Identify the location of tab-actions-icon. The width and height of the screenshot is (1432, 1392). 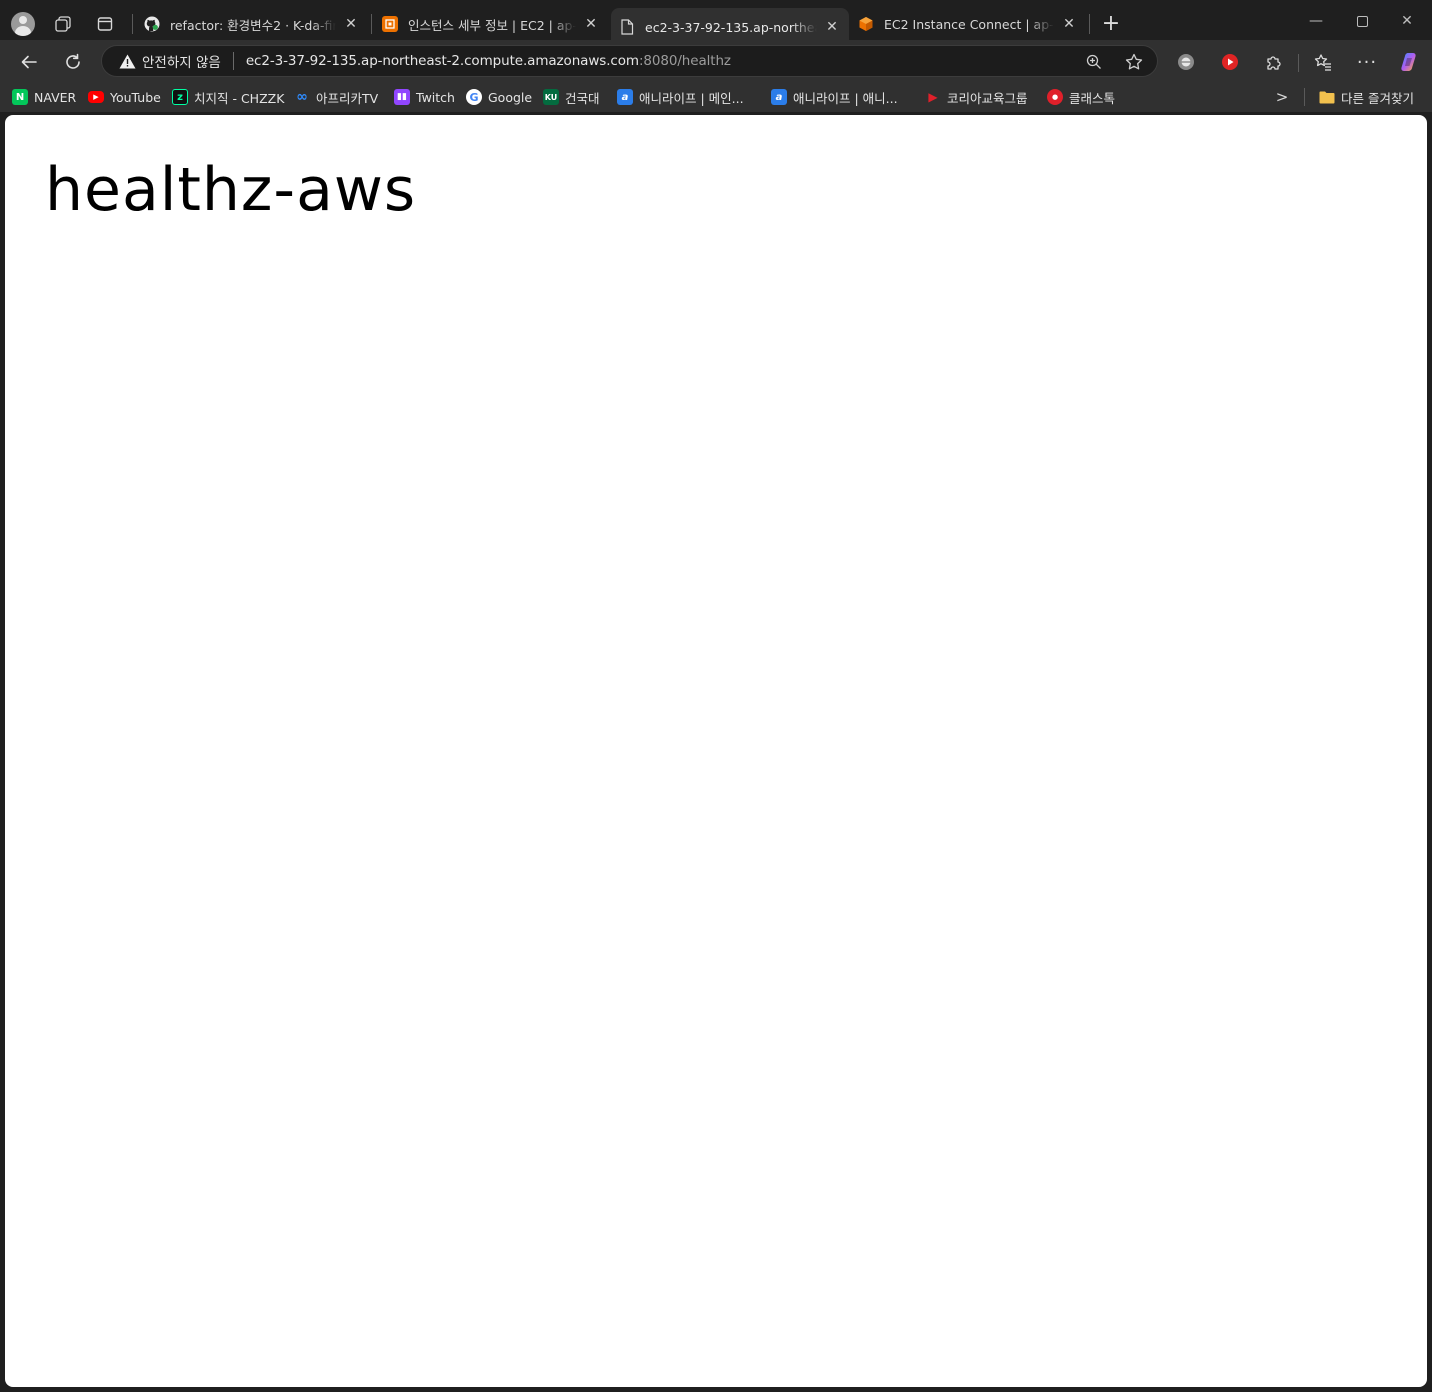
(105, 24).